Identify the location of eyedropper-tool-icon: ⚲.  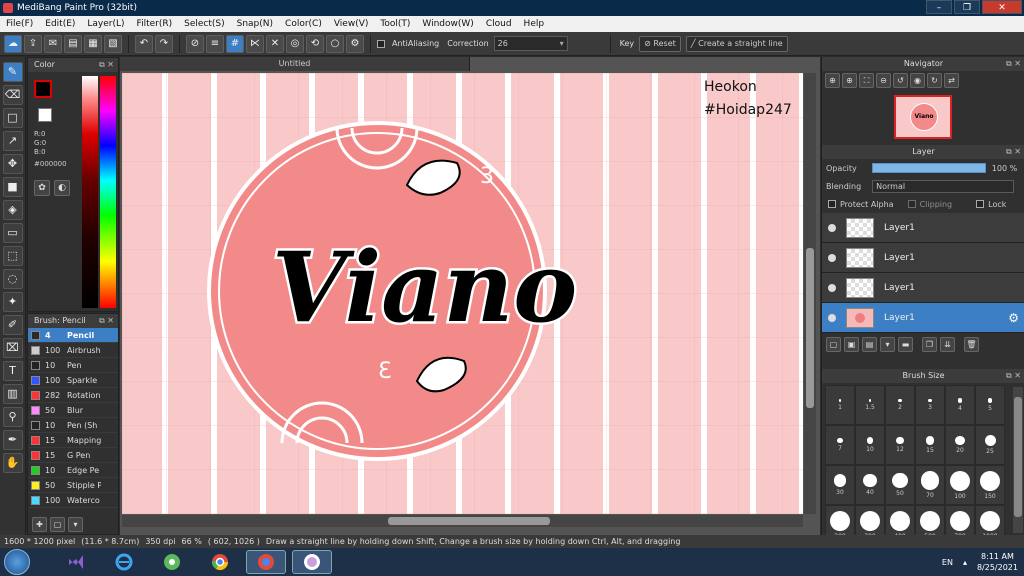
(12, 417).